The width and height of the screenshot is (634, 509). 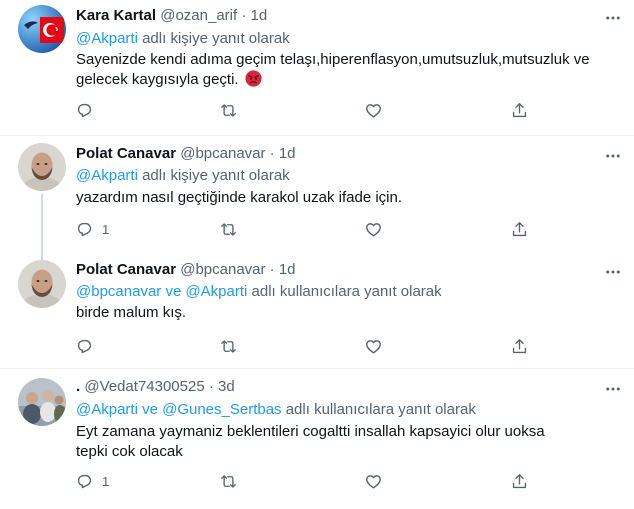 I want to click on user-handle: @ozan_arif, so click(x=198, y=15).